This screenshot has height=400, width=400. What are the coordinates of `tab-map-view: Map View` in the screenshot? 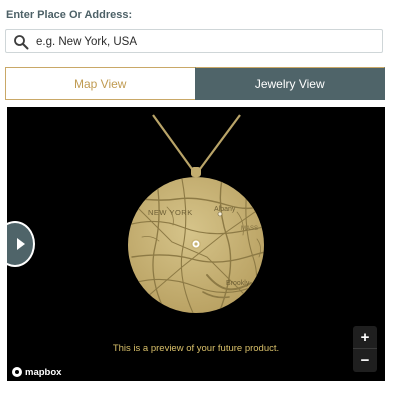 It's located at (100, 83).